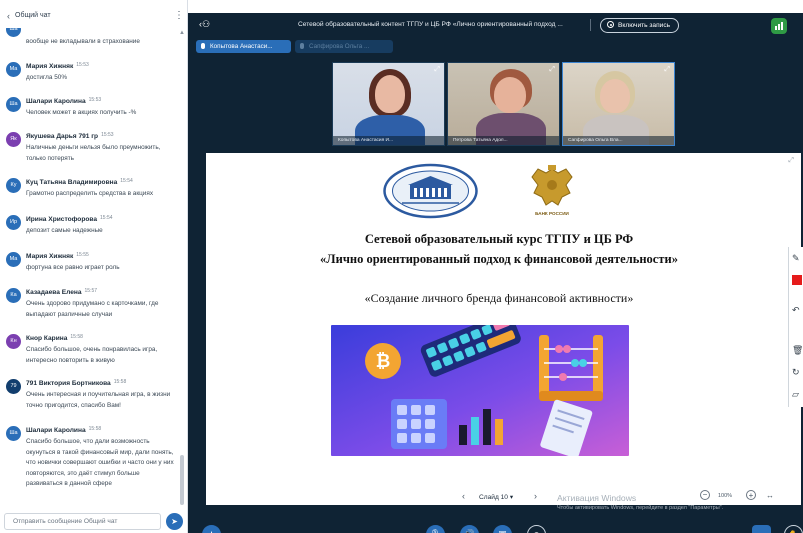 Image resolution: width=803 pixels, height=533 pixels. Describe the element at coordinates (797, 280) in the screenshot. I see `color-picker-icon` at that location.